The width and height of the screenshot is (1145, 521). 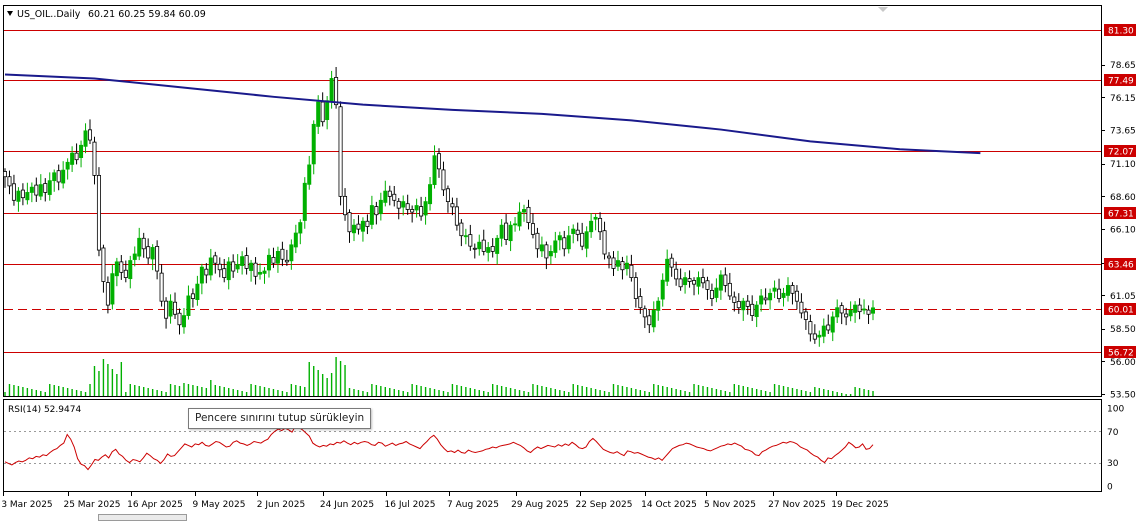 What do you see at coordinates (280, 418) in the screenshot?
I see `drag-tooltip: Pencere sınırını tutup sürükleyin` at bounding box center [280, 418].